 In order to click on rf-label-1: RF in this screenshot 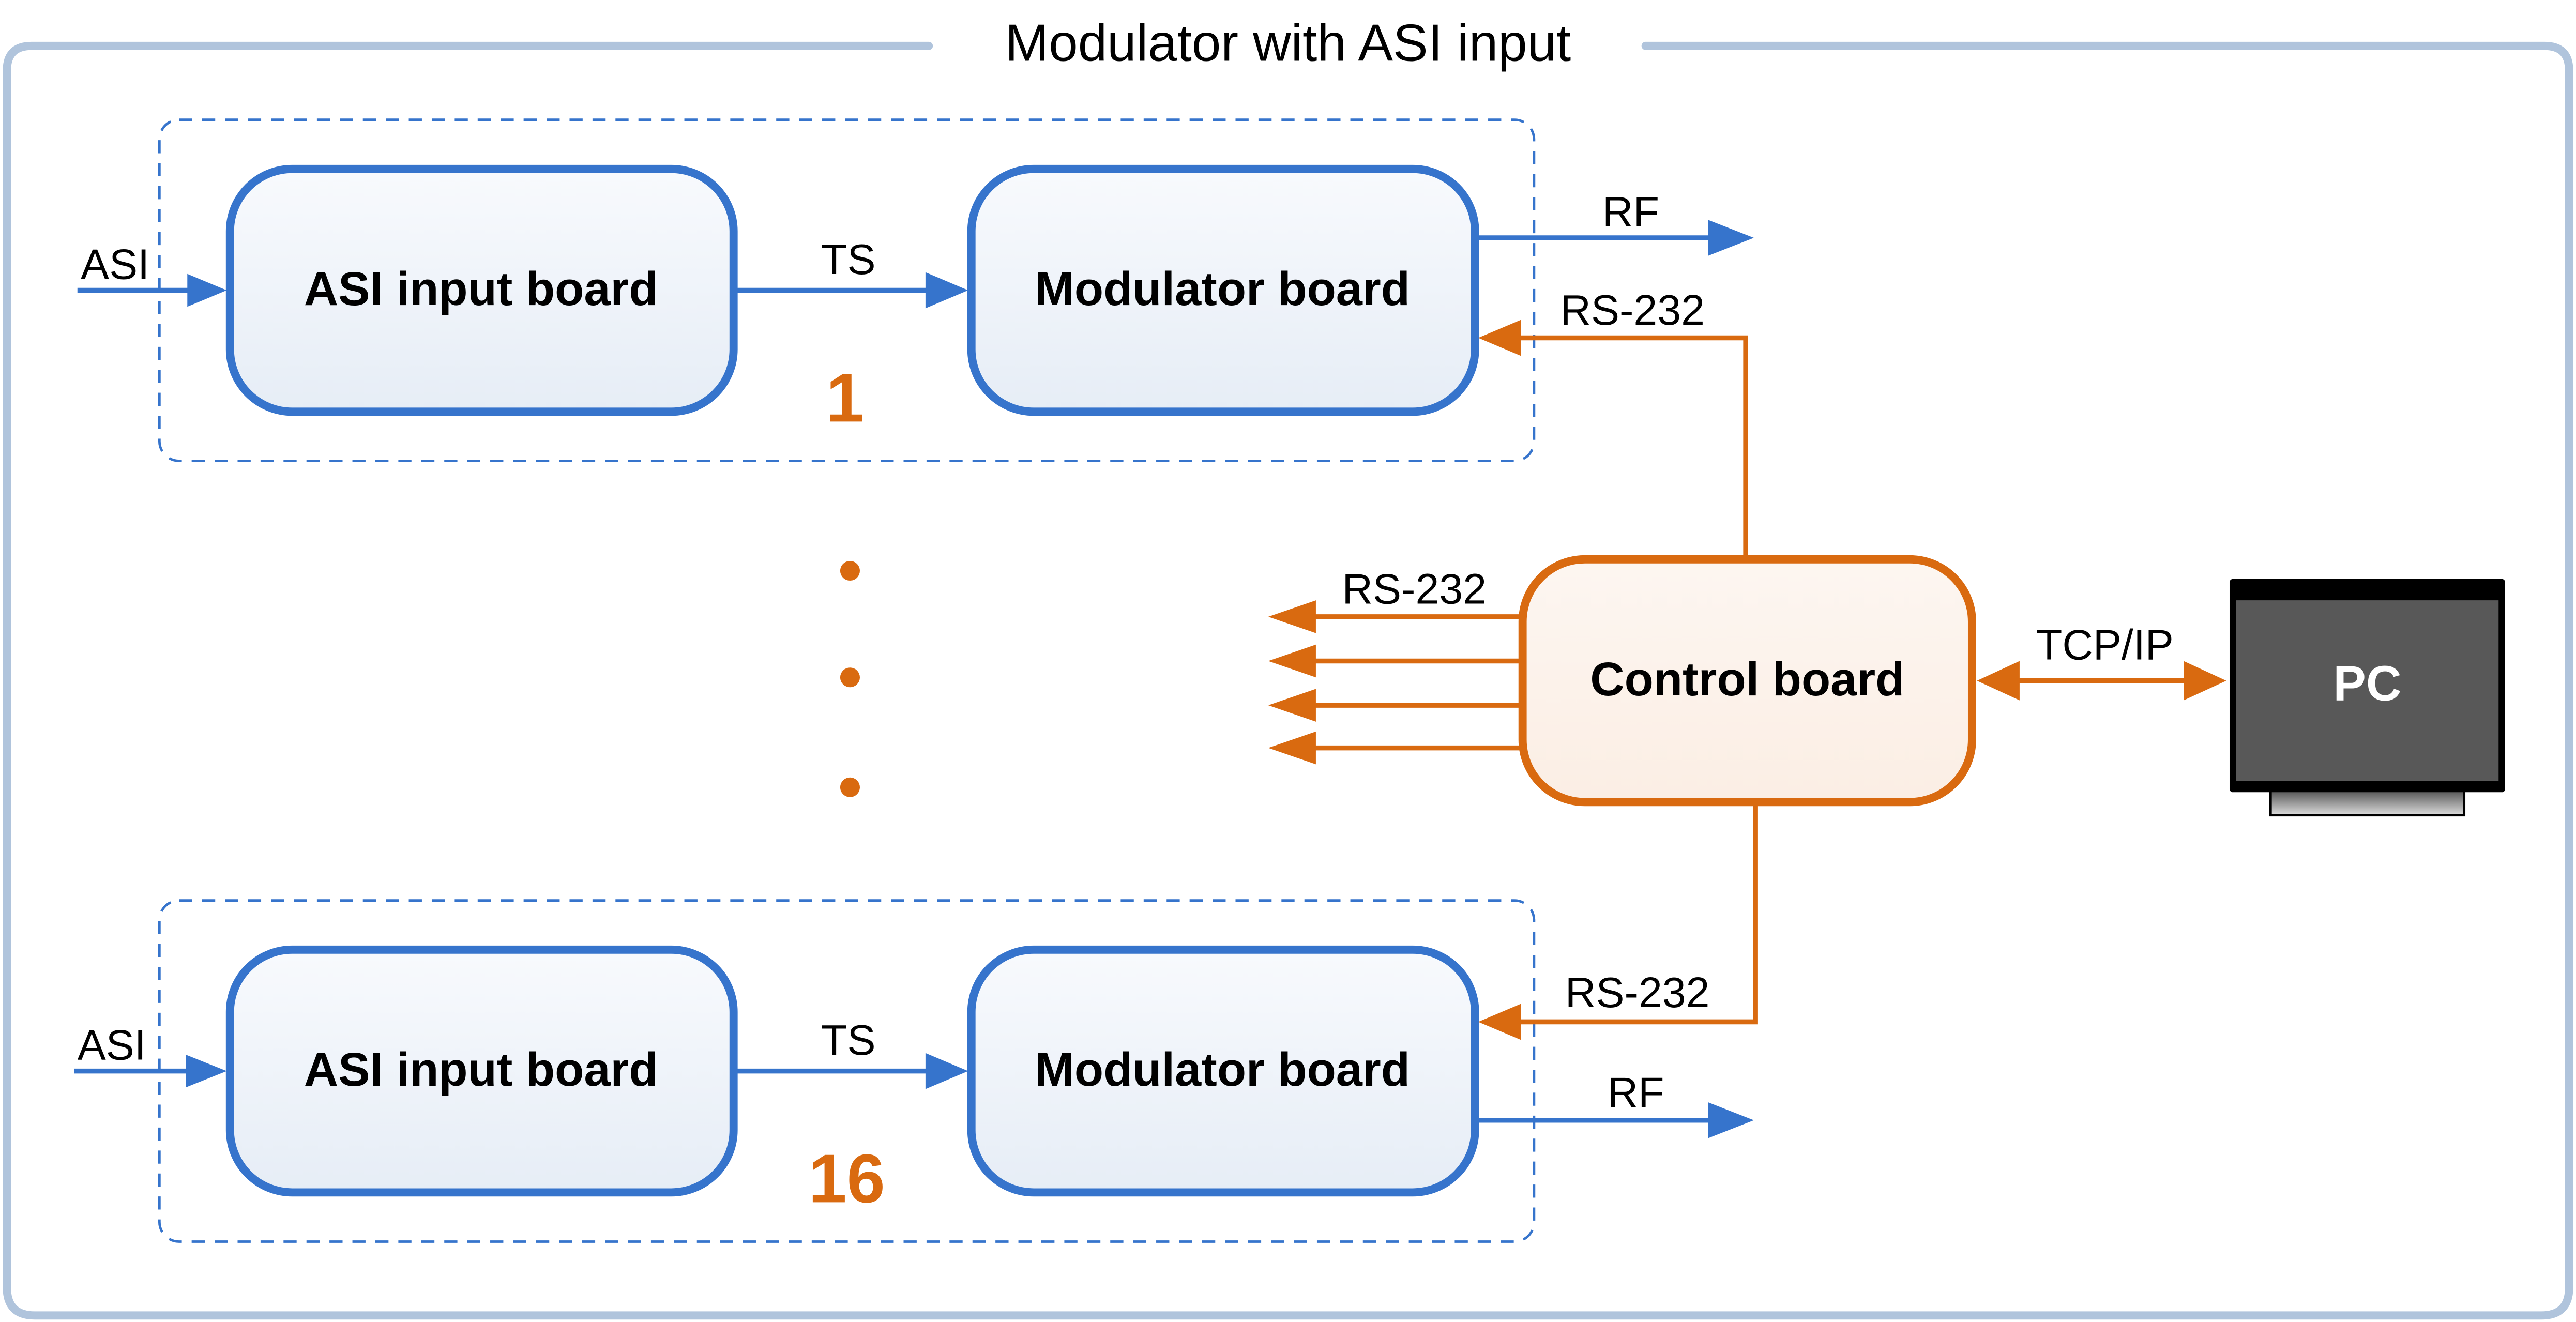, I will do `click(1630, 212)`.